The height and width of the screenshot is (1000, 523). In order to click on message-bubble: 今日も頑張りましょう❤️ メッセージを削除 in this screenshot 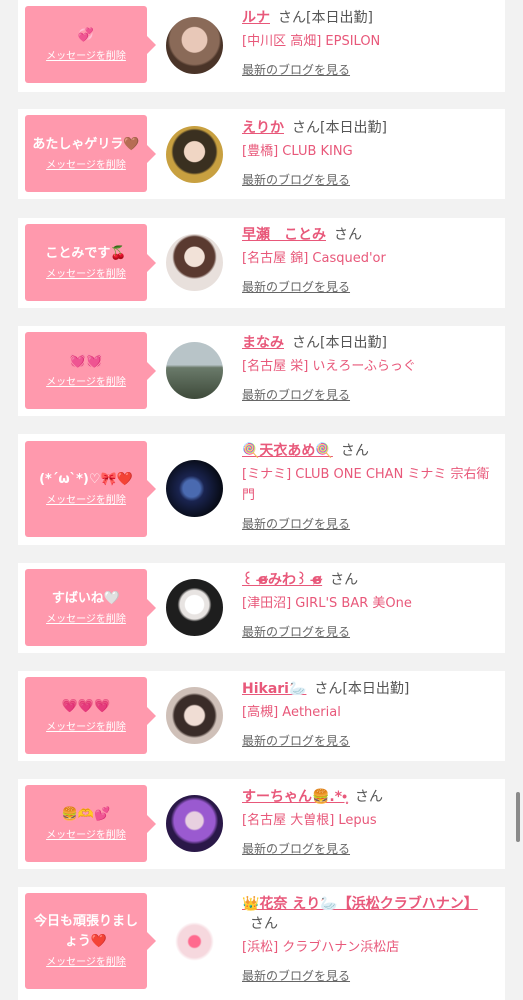, I will do `click(90, 941)`.